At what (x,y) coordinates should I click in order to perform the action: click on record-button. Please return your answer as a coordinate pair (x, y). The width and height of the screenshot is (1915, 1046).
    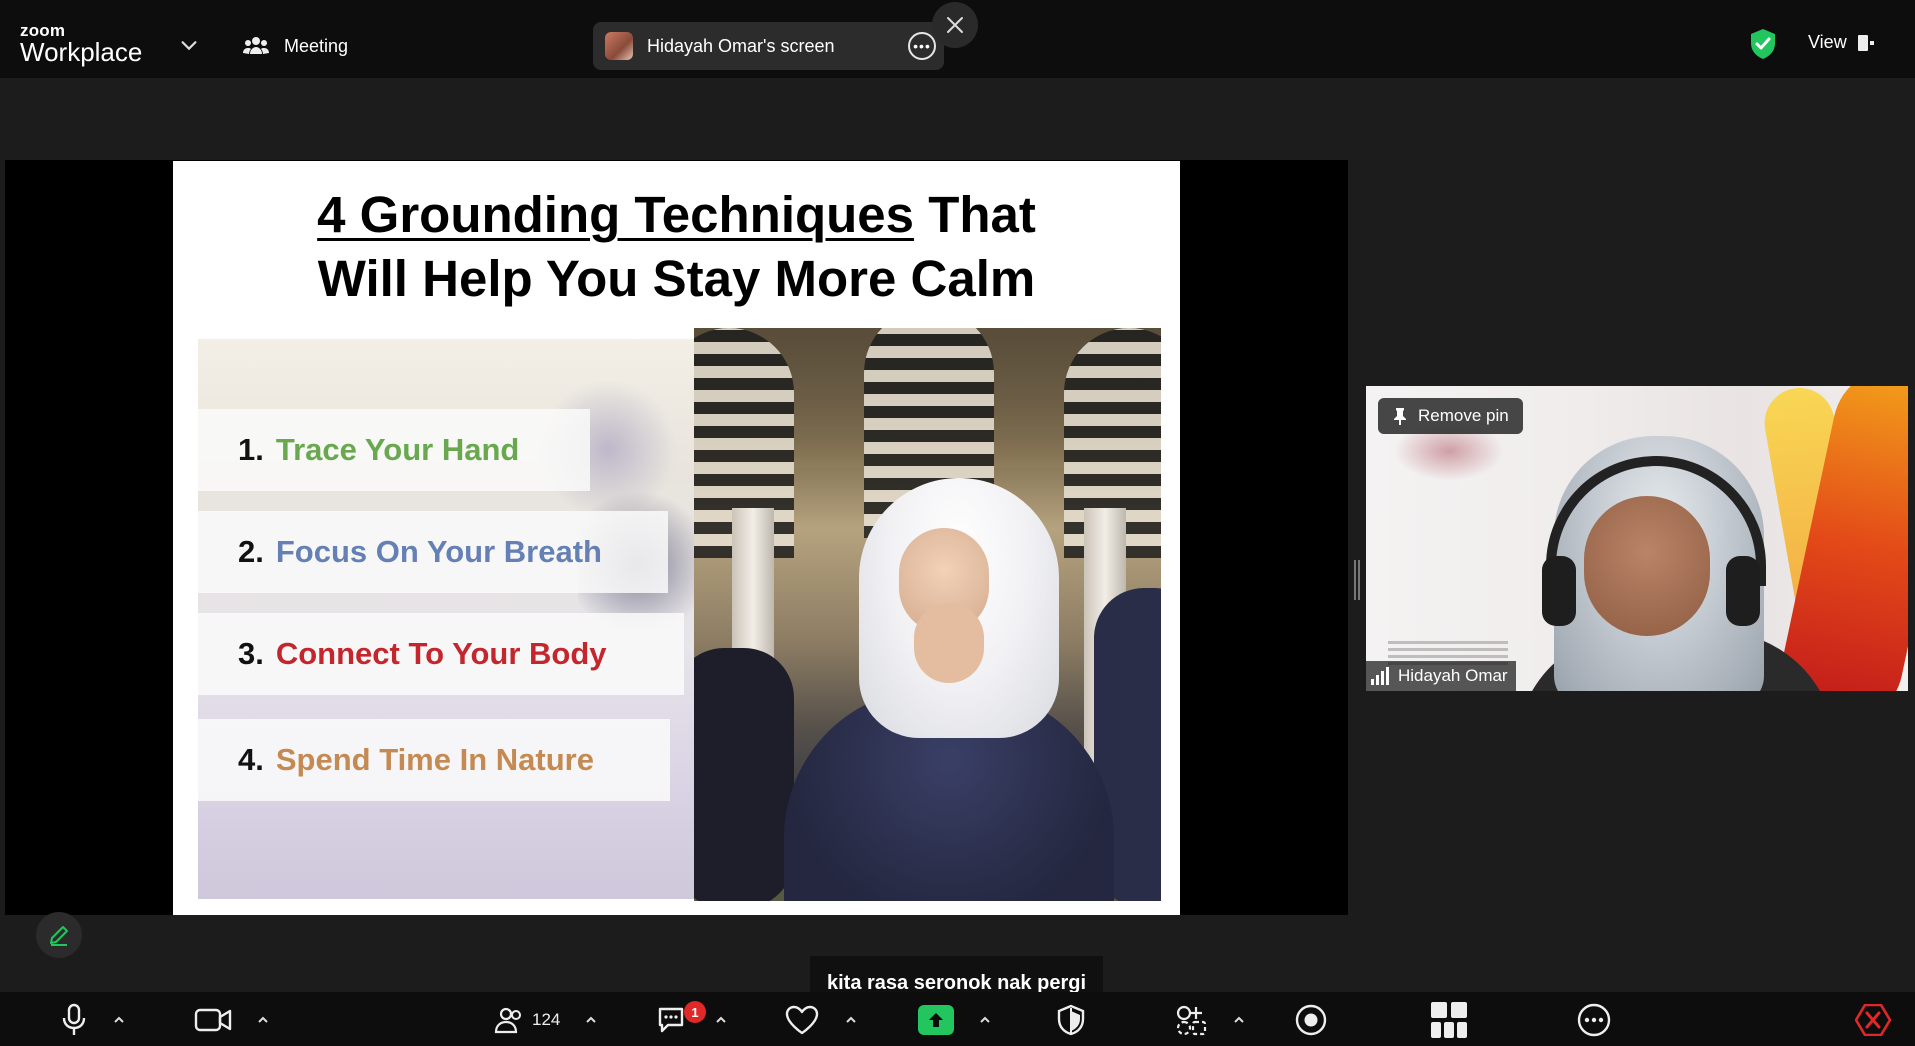
    Looking at the image, I should click on (1311, 1020).